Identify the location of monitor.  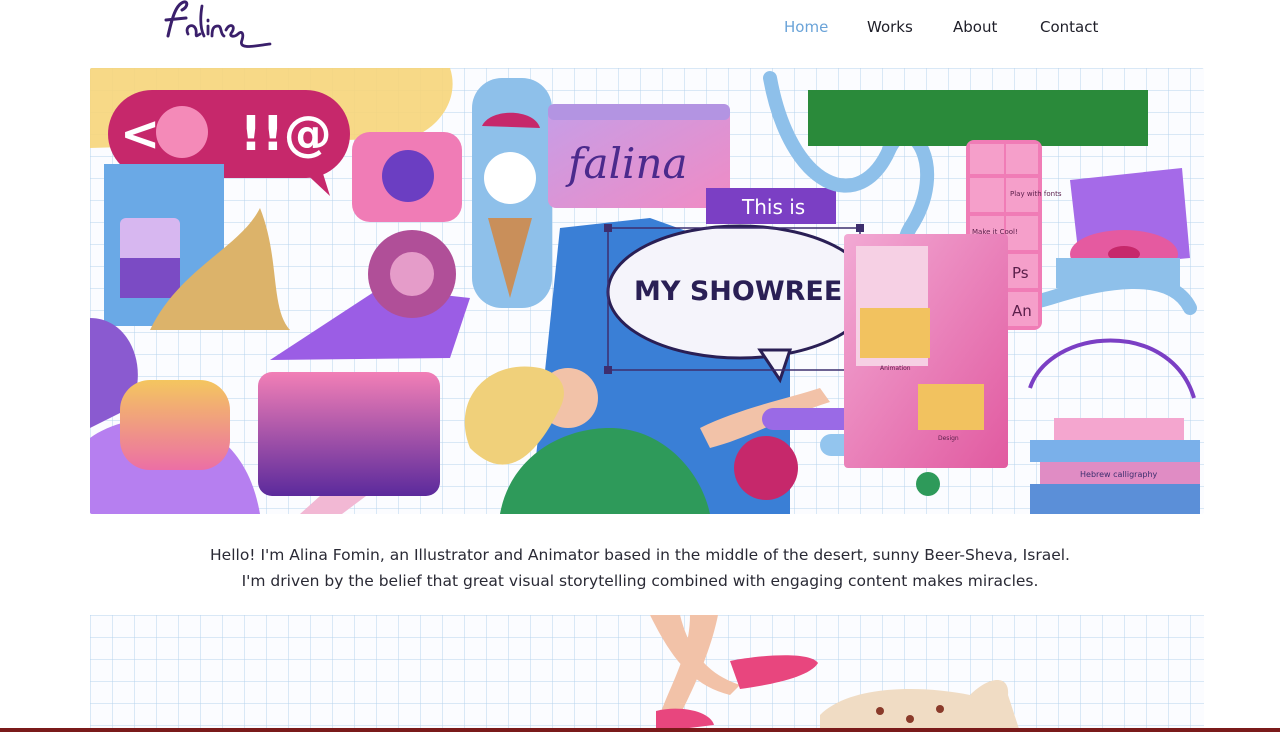
(349, 443).